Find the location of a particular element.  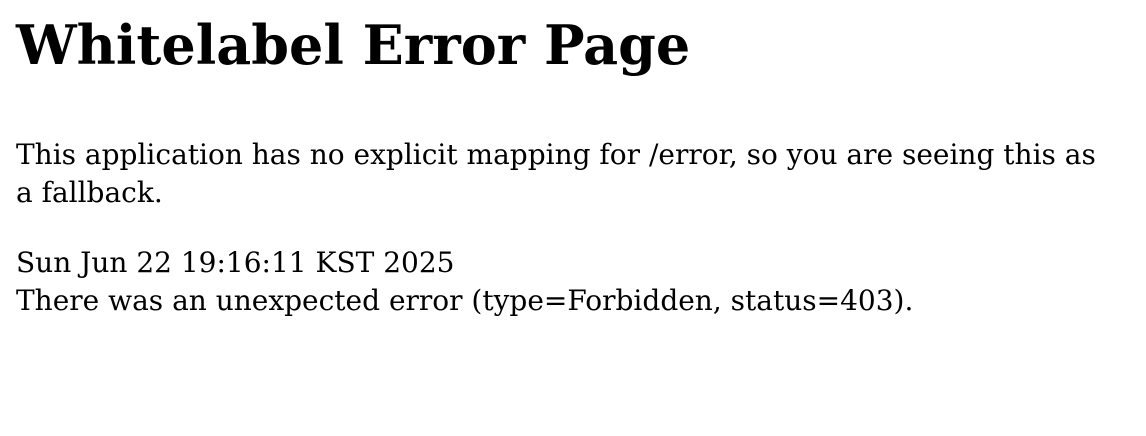

error-timestamp: Sun Jun 22 19:16:11 KST 2025 is located at coordinates (235, 262).